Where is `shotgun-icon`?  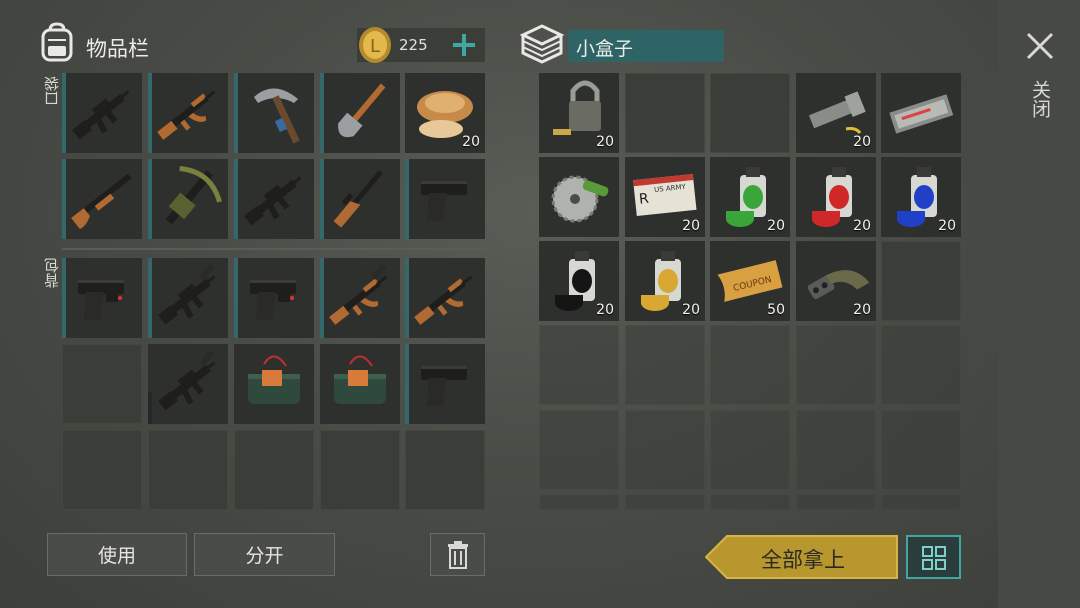 shotgun-icon is located at coordinates (102, 199).